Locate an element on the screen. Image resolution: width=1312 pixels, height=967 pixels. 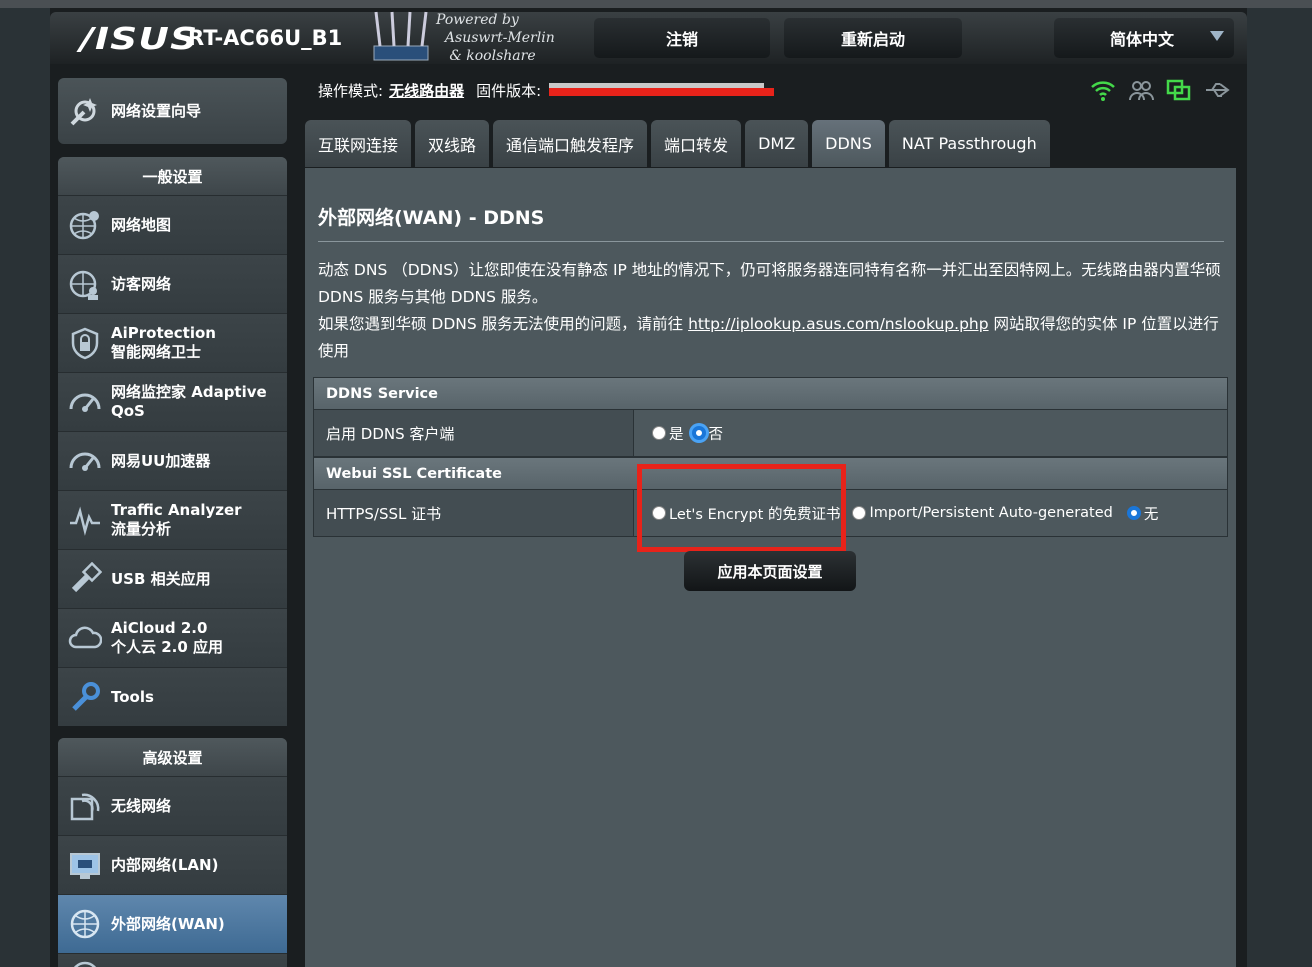
red-highlight-box is located at coordinates (741, 508).